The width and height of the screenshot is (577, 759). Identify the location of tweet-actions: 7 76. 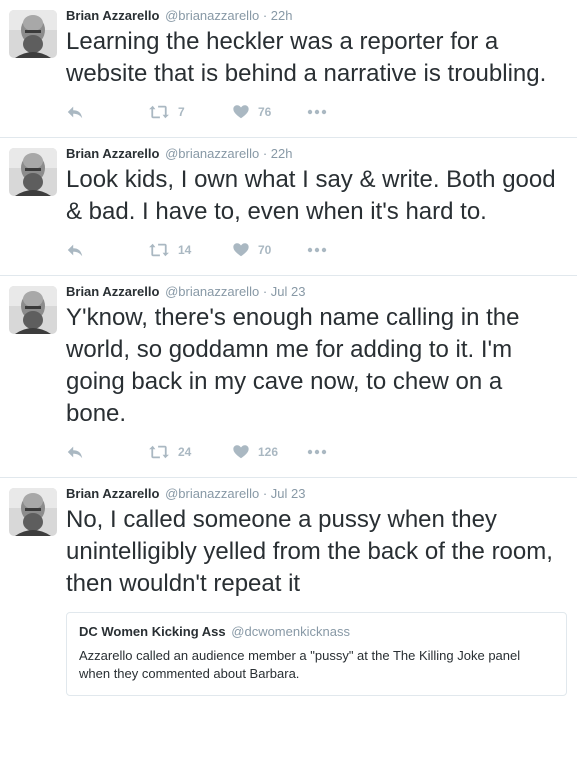
(316, 112).